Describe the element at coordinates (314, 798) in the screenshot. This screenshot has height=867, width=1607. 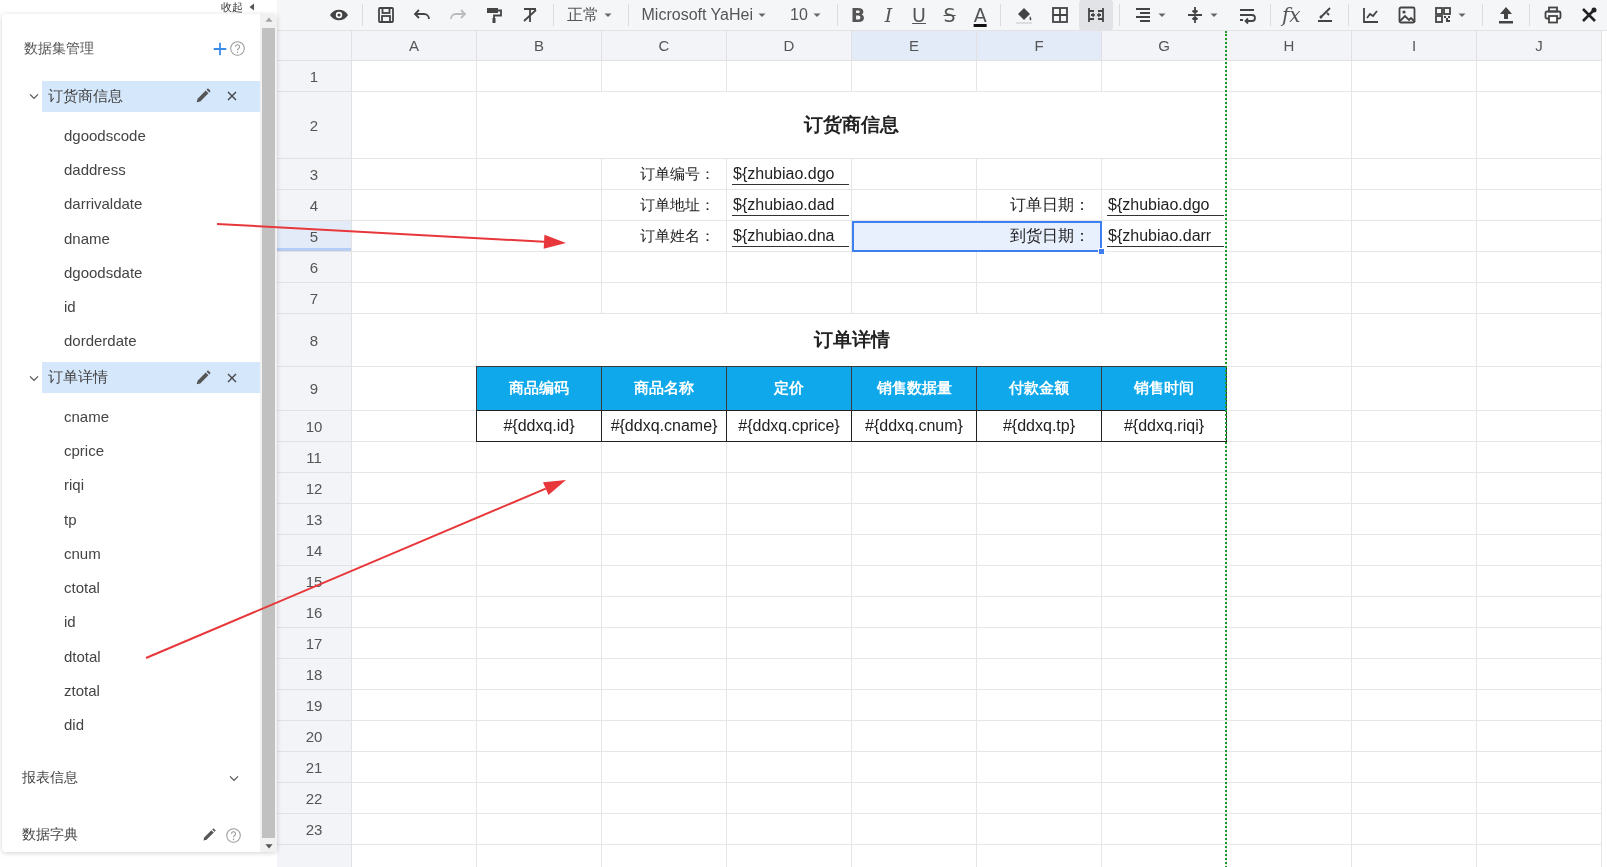
I see `row-header: 22` at that location.